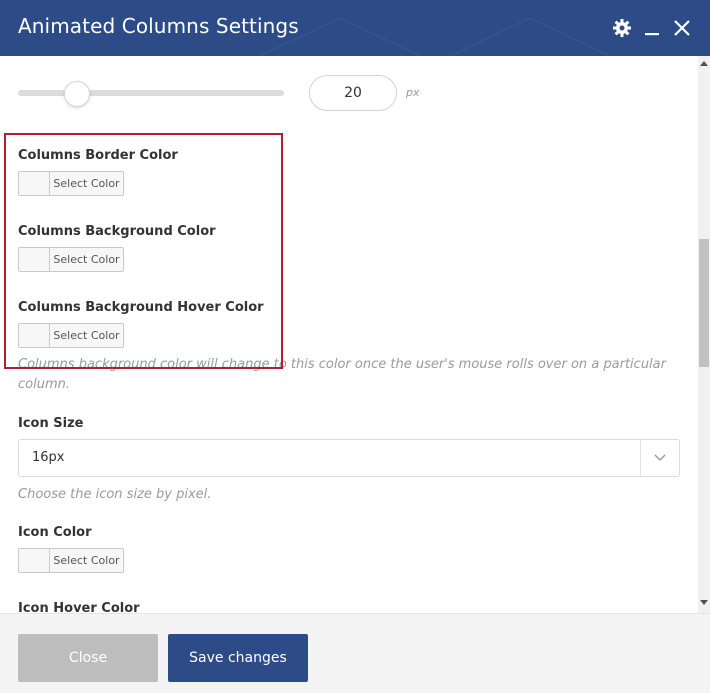 The image size is (710, 693). I want to click on columns-background-hover-color-picker: Select Color, so click(71, 335).